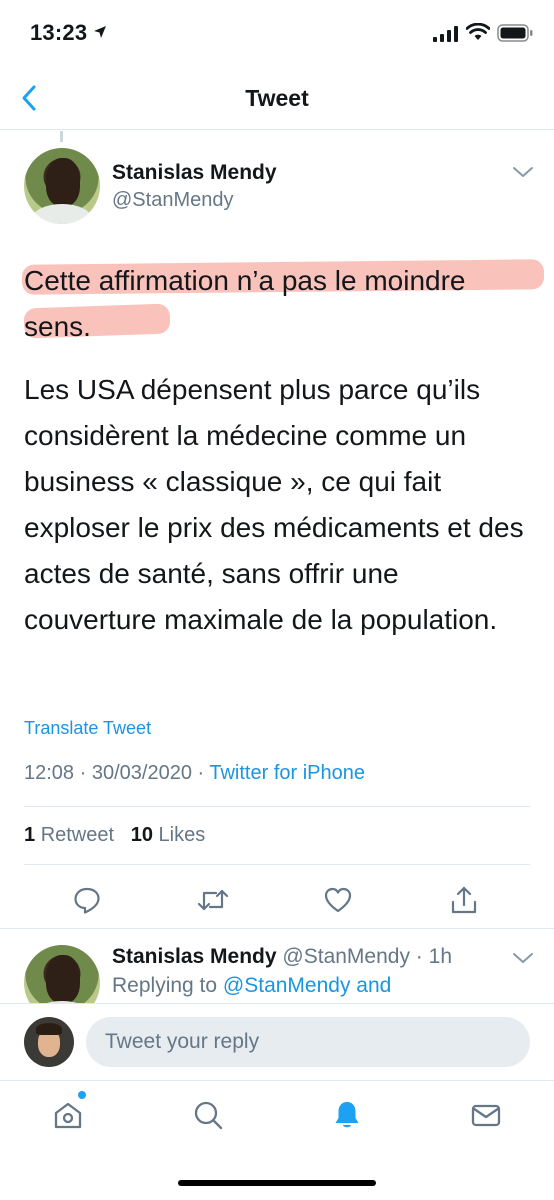 The image size is (554, 1200). What do you see at coordinates (308, 1042) in the screenshot?
I see `reply-input: Tweet your reply` at bounding box center [308, 1042].